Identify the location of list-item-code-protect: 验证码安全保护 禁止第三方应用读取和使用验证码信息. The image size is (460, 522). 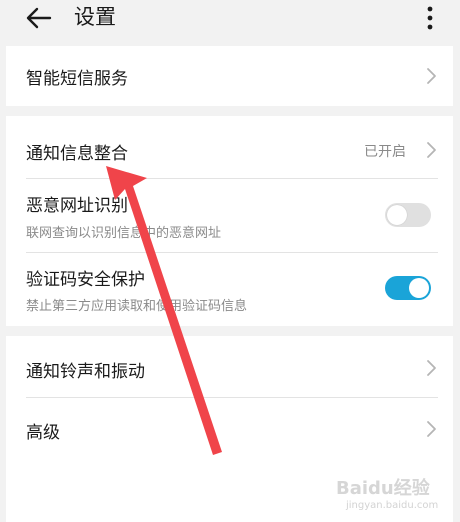
(229, 289).